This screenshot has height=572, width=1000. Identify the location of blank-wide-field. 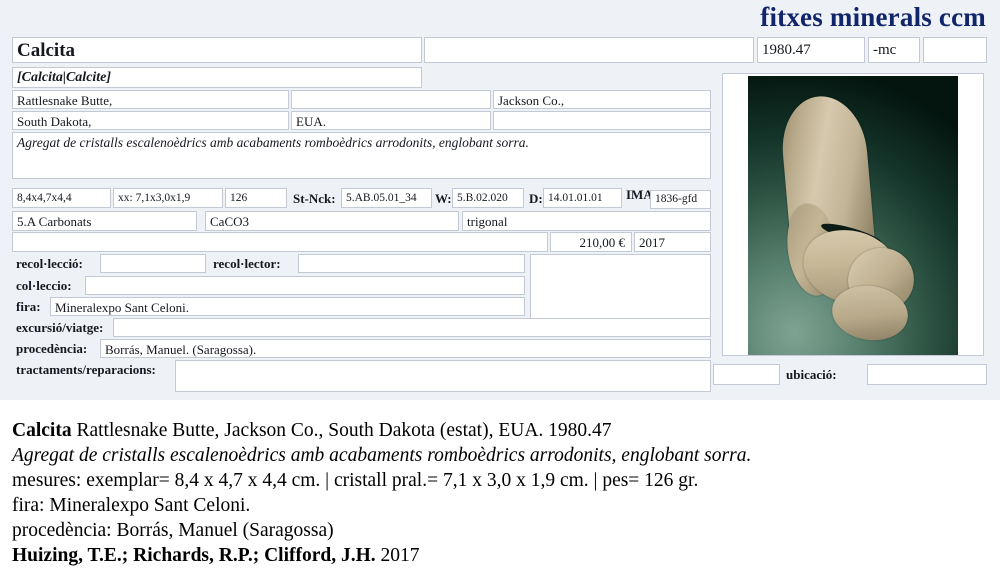
(280, 242).